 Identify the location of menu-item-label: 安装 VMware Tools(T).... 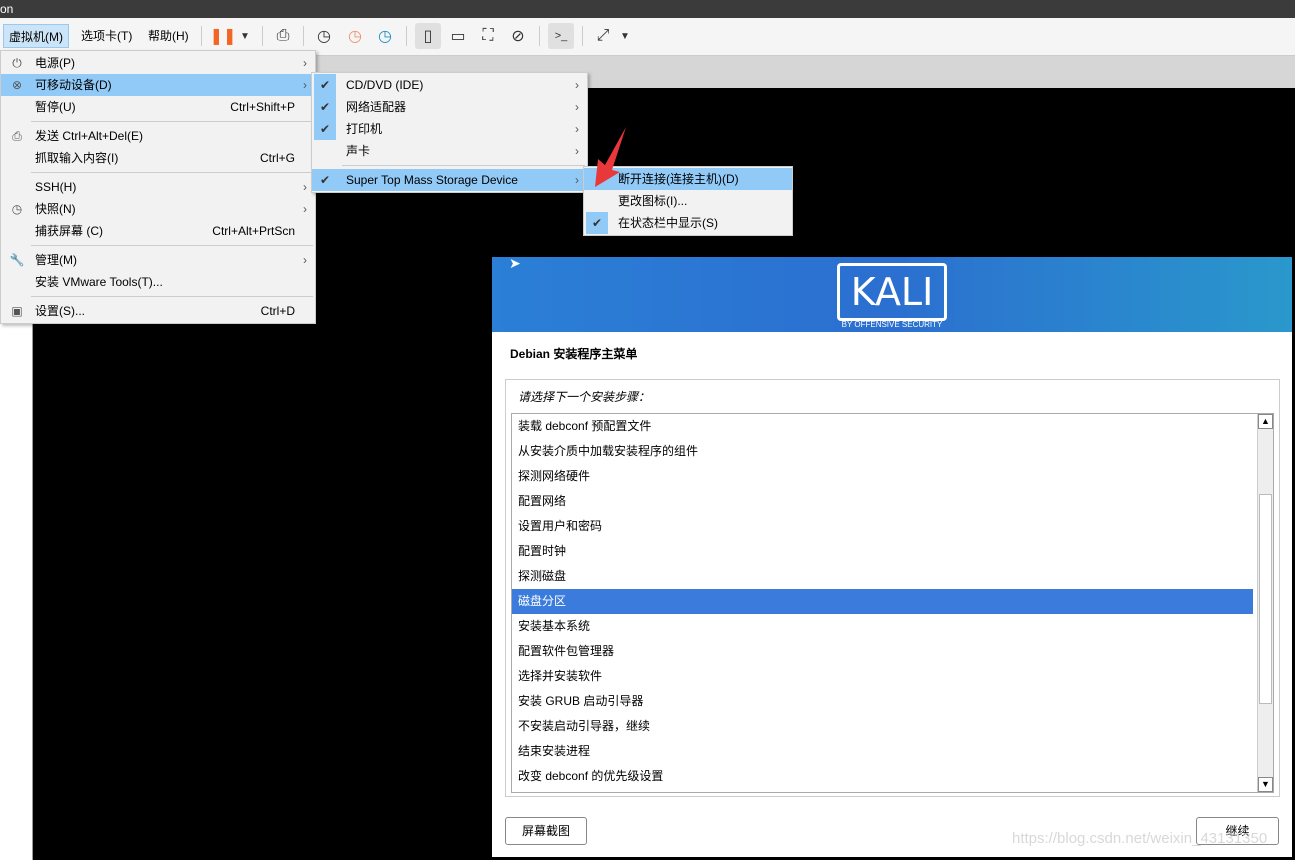
(99, 282).